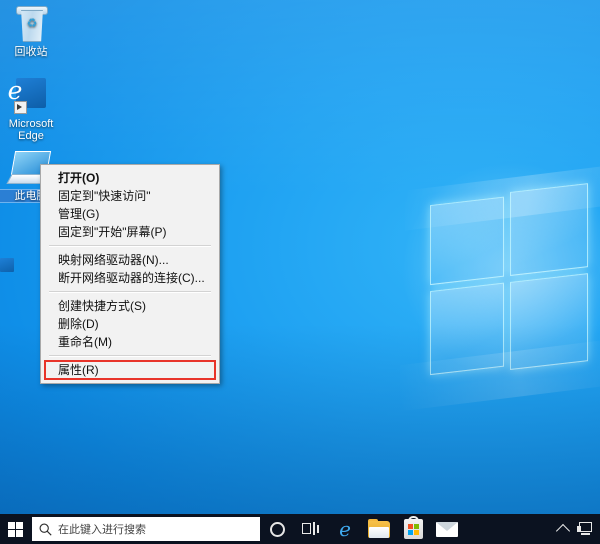 The width and height of the screenshot is (600, 544). Describe the element at coordinates (45, 529) in the screenshot. I see `search-icon` at that location.